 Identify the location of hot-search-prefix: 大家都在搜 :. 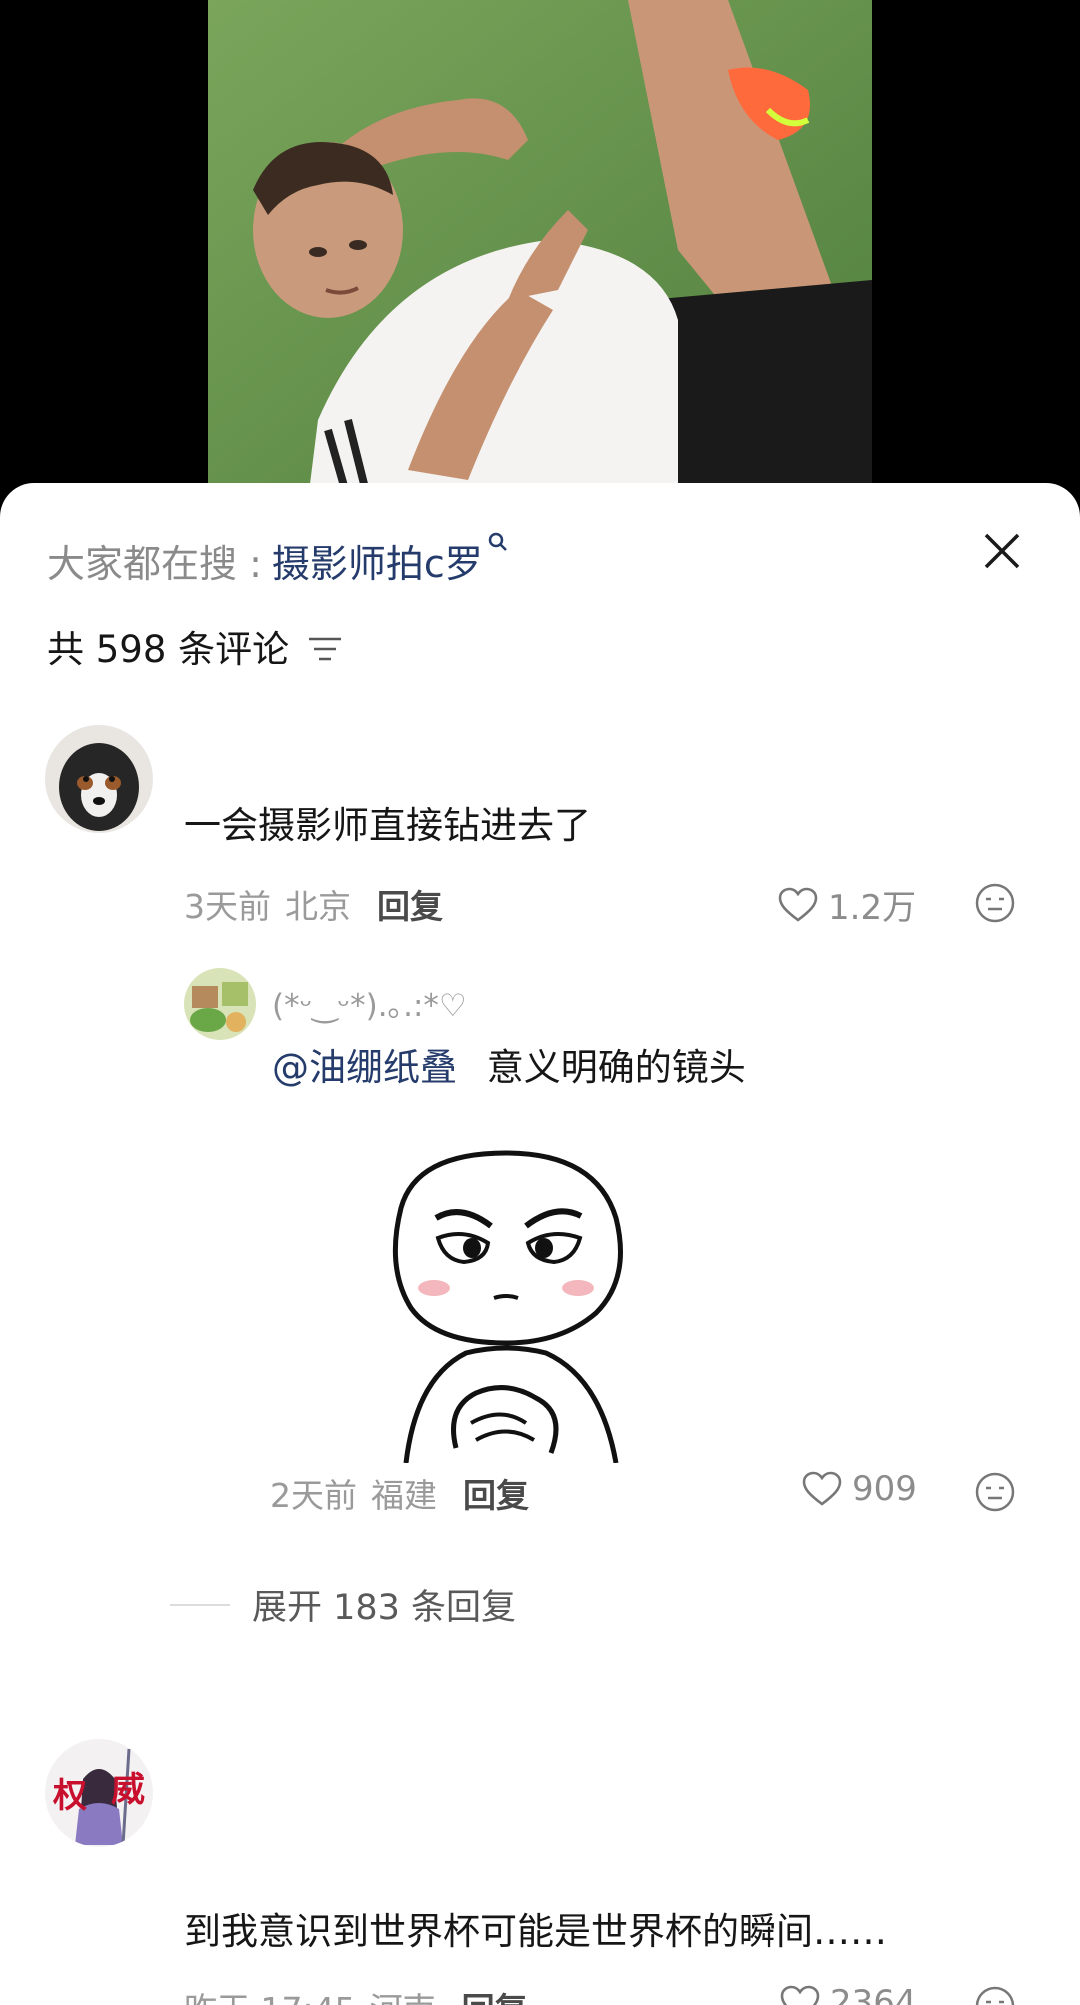
(154, 563).